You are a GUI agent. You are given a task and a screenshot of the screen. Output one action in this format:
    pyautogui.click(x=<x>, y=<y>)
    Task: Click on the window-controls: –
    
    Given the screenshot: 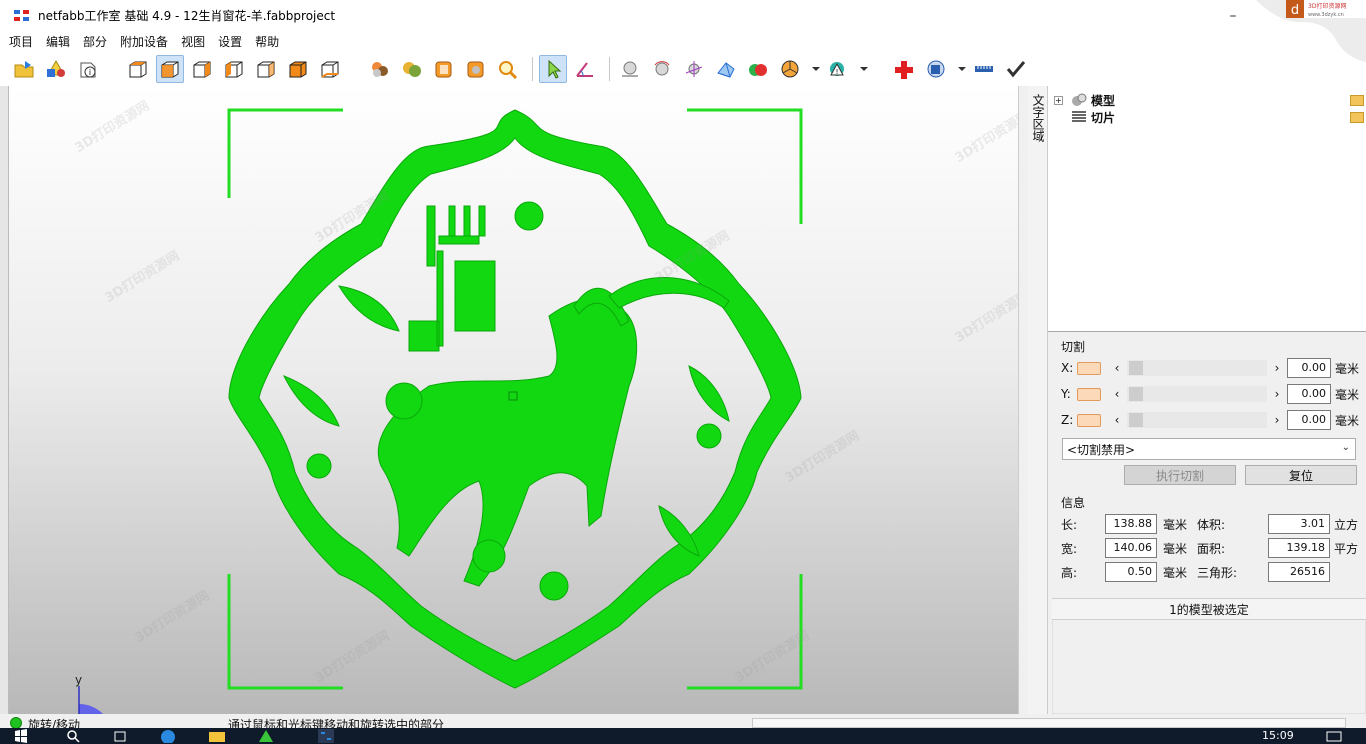 What is the action you would take?
    pyautogui.click(x=1233, y=15)
    